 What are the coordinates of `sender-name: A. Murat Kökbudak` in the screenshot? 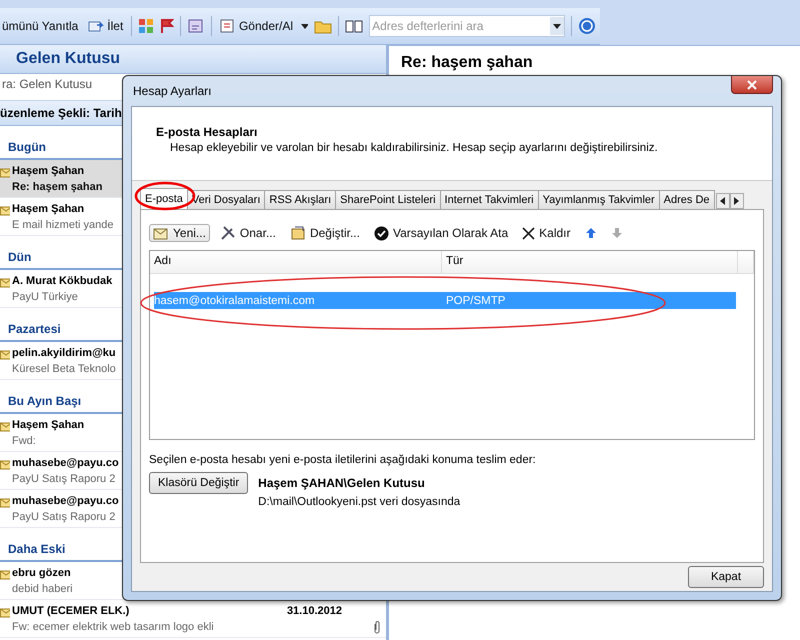 It's located at (62, 281).